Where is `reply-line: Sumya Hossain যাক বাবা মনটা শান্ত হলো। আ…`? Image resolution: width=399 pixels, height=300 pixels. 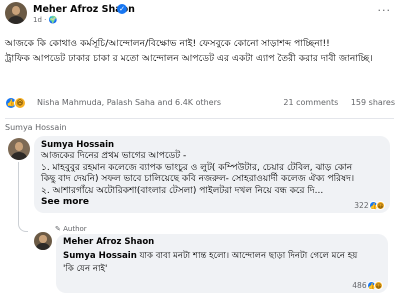
reply-line: Sumya Hossain যাক বাবা মনটা শান্ত হলো। আ… is located at coordinates (223, 256).